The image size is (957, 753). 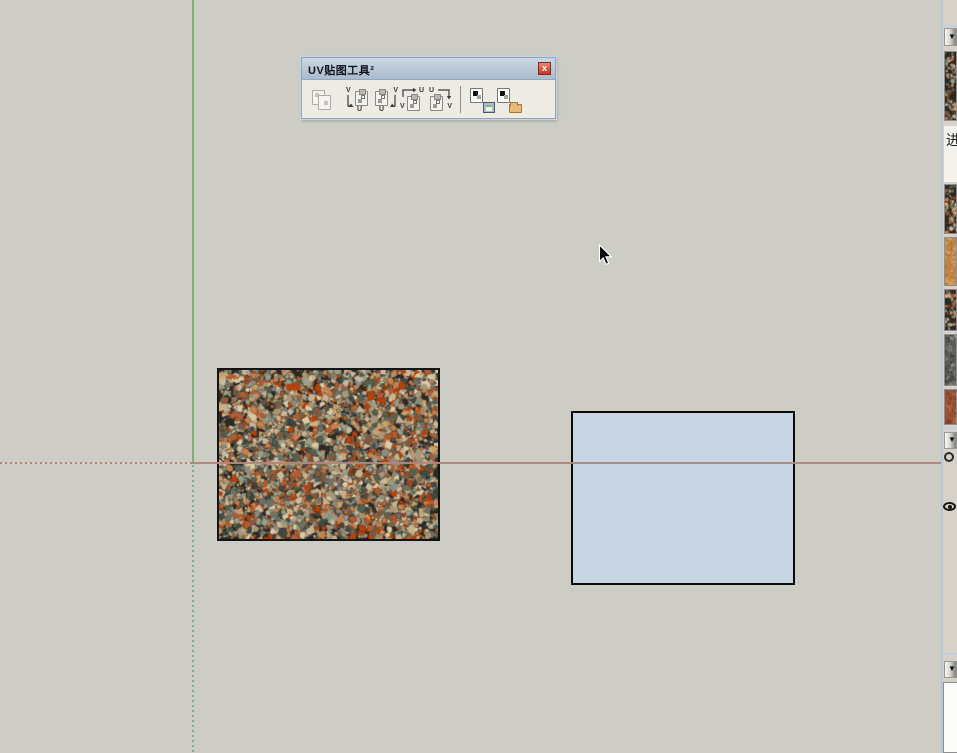 I want to click on gravel-texture-canvas, so click(x=328, y=454).